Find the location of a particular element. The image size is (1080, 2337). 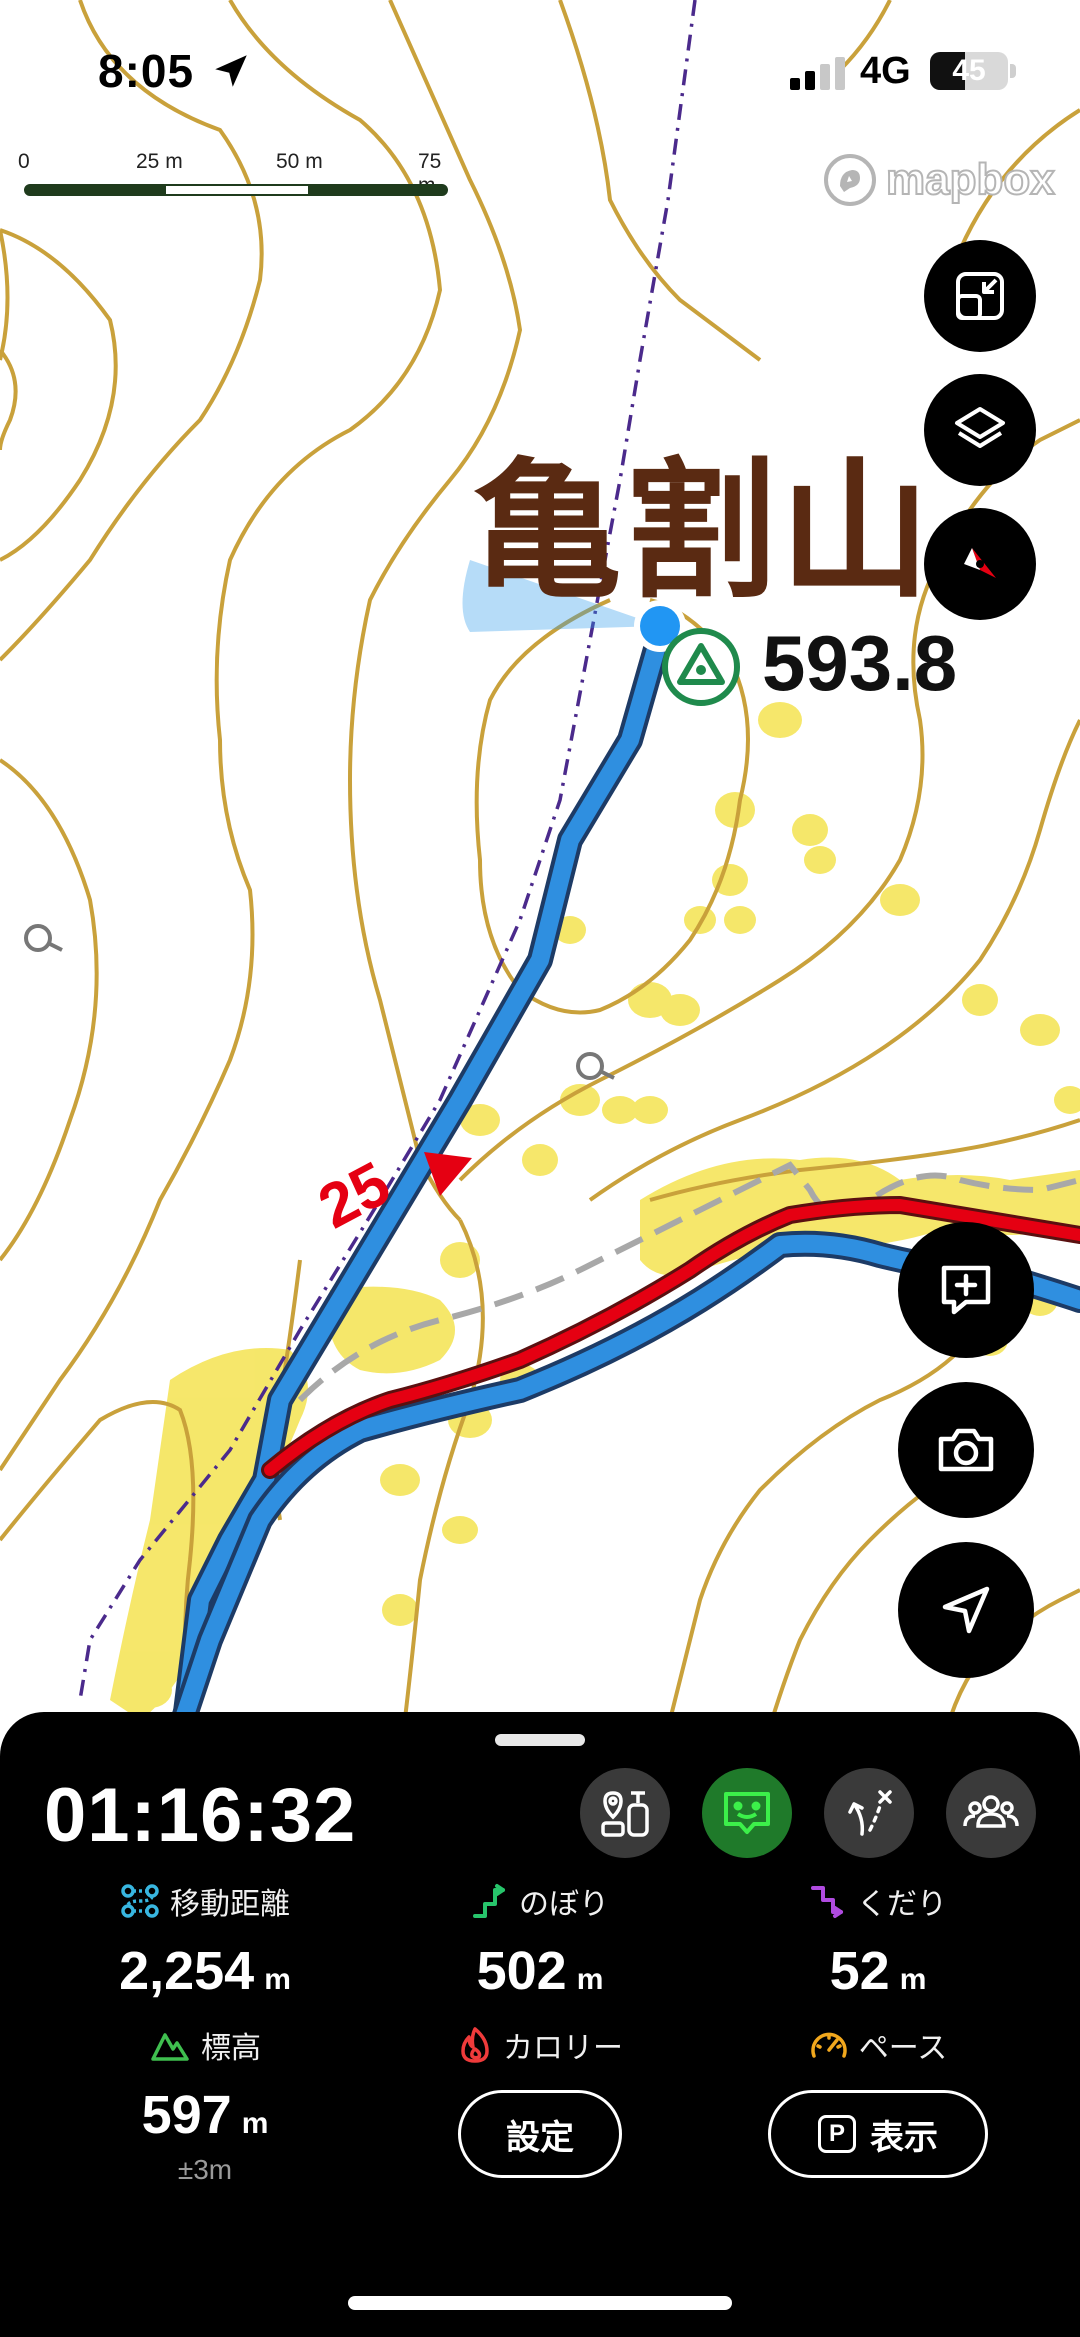

scale-label: 0 is located at coordinates (24, 161).